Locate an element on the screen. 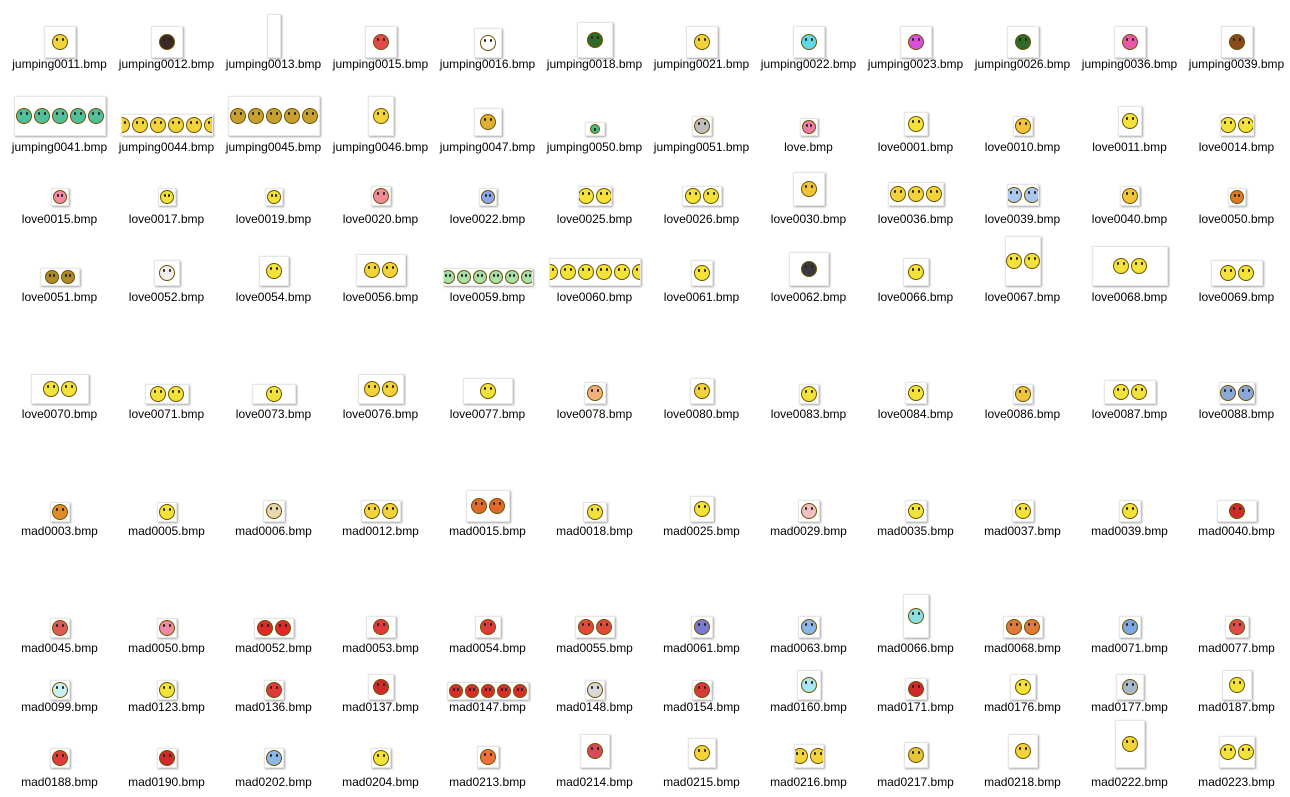 Image resolution: width=1290 pixels, height=797 pixels. file-name: love0051.bmp is located at coordinates (59, 297).